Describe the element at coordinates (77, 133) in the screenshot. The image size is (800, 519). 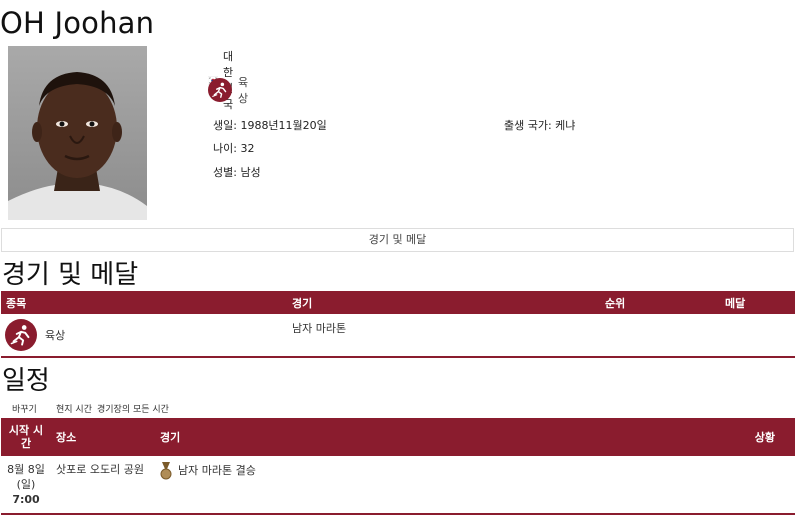
I see `athlete-photo` at that location.